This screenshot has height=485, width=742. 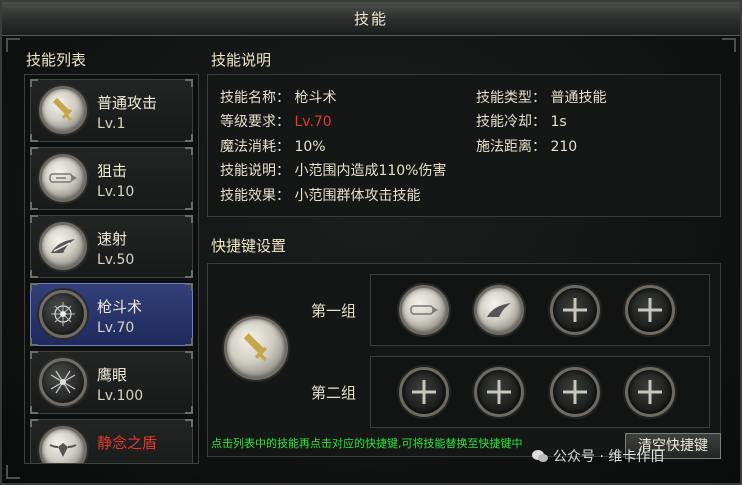 I want to click on skill-effect-label: 技能效果：, so click(x=255, y=196).